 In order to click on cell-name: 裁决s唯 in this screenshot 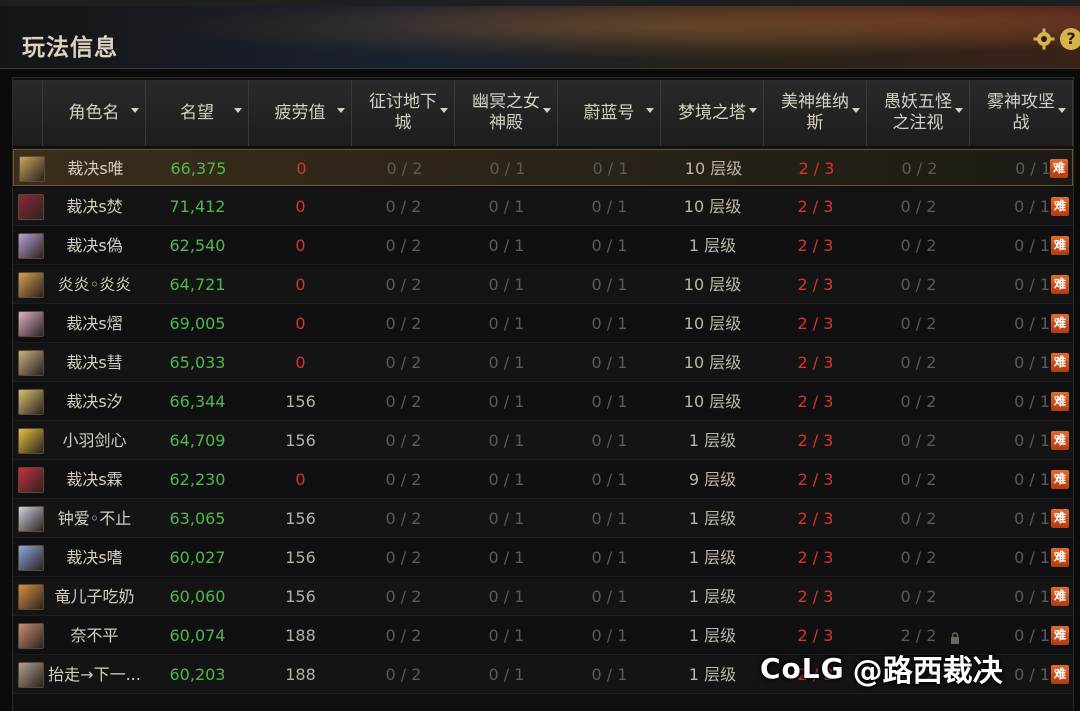, I will do `click(95, 168)`.